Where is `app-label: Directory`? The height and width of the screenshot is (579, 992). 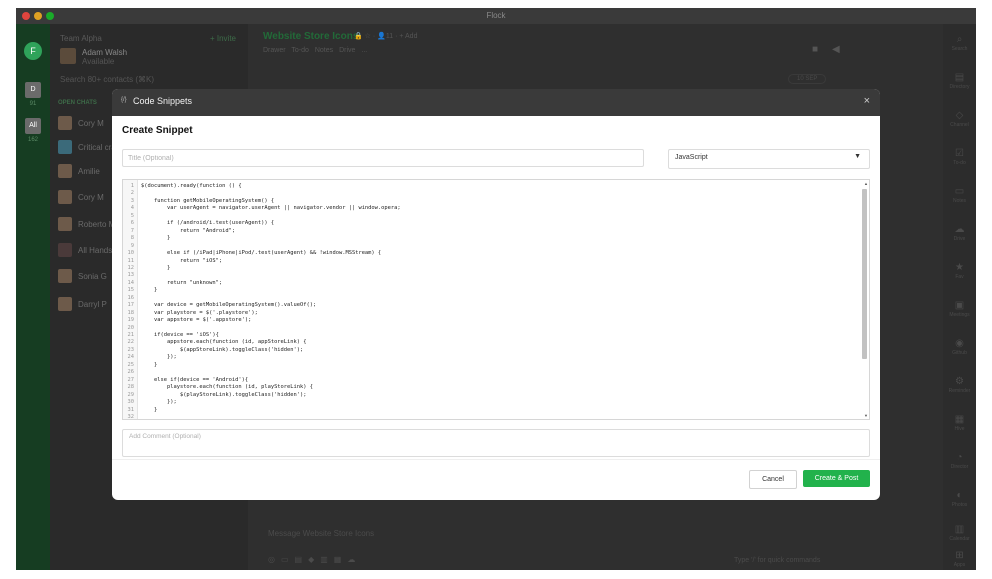 app-label: Directory is located at coordinates (959, 87).